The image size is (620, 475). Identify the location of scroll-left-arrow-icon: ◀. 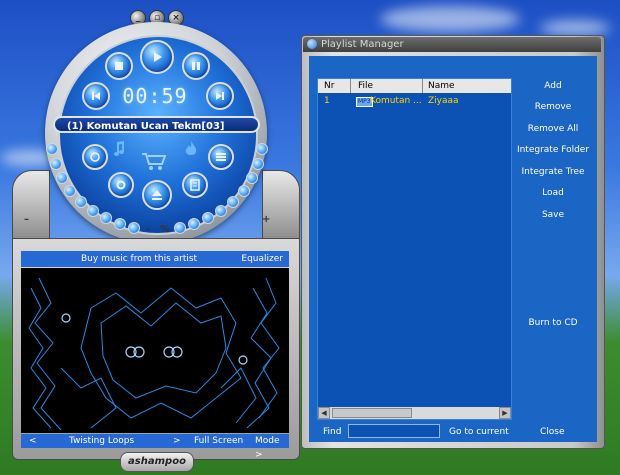
(324, 413).